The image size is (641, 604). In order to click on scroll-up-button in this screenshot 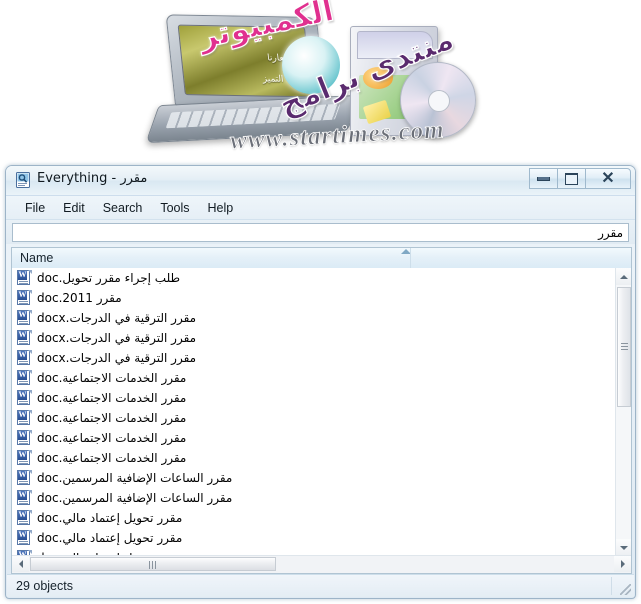, I will do `click(623, 276)`.